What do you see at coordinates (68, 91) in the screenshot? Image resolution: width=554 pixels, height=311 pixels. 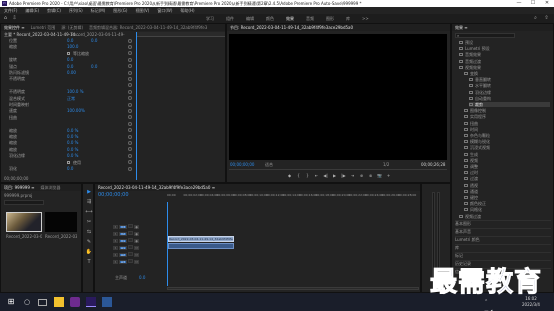 I see `effect-property-row: 不透明度 100.0 %` at bounding box center [68, 91].